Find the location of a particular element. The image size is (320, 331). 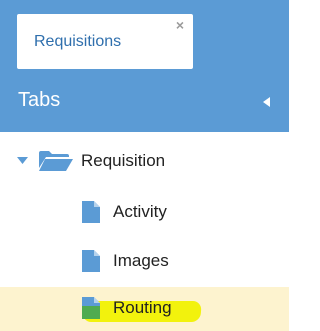

tree-item-routing: Routing is located at coordinates (144, 309).